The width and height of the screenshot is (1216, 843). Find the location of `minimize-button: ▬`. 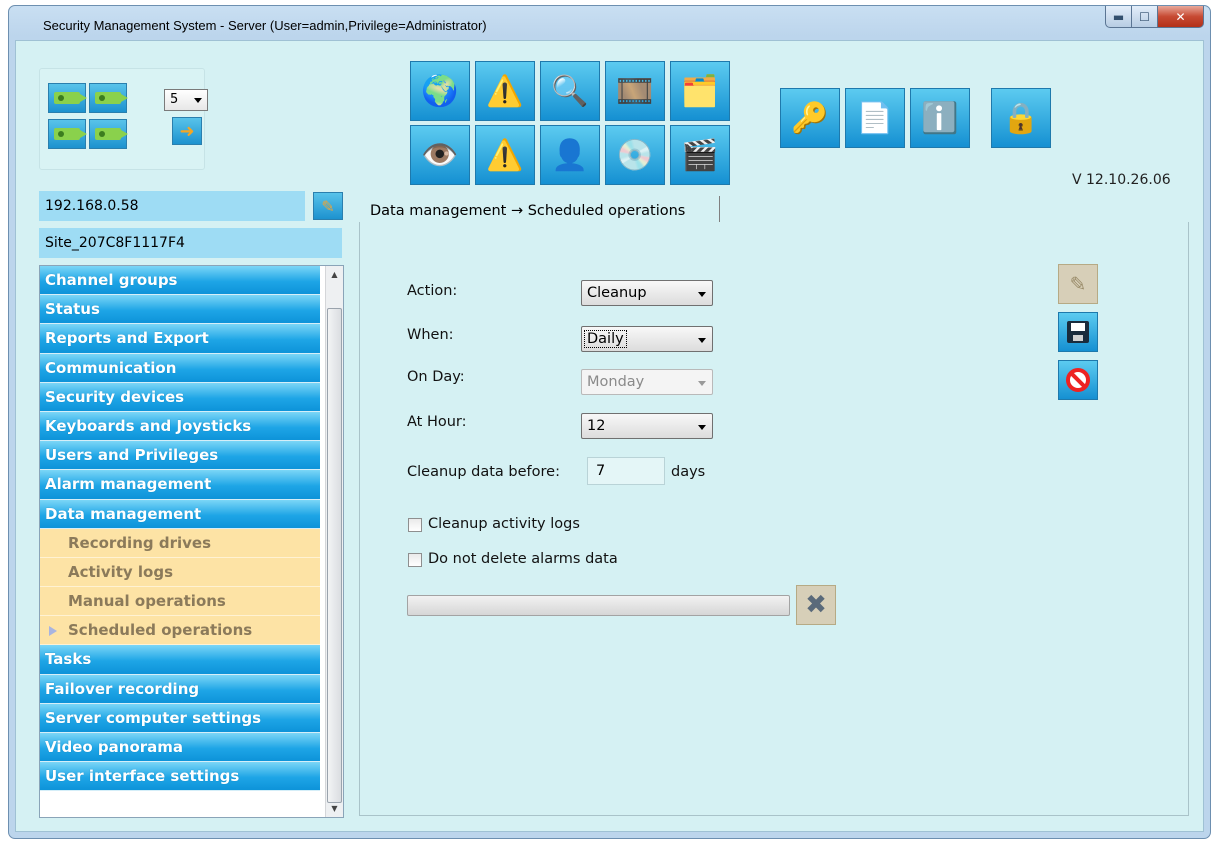

minimize-button: ▬ is located at coordinates (1118, 17).